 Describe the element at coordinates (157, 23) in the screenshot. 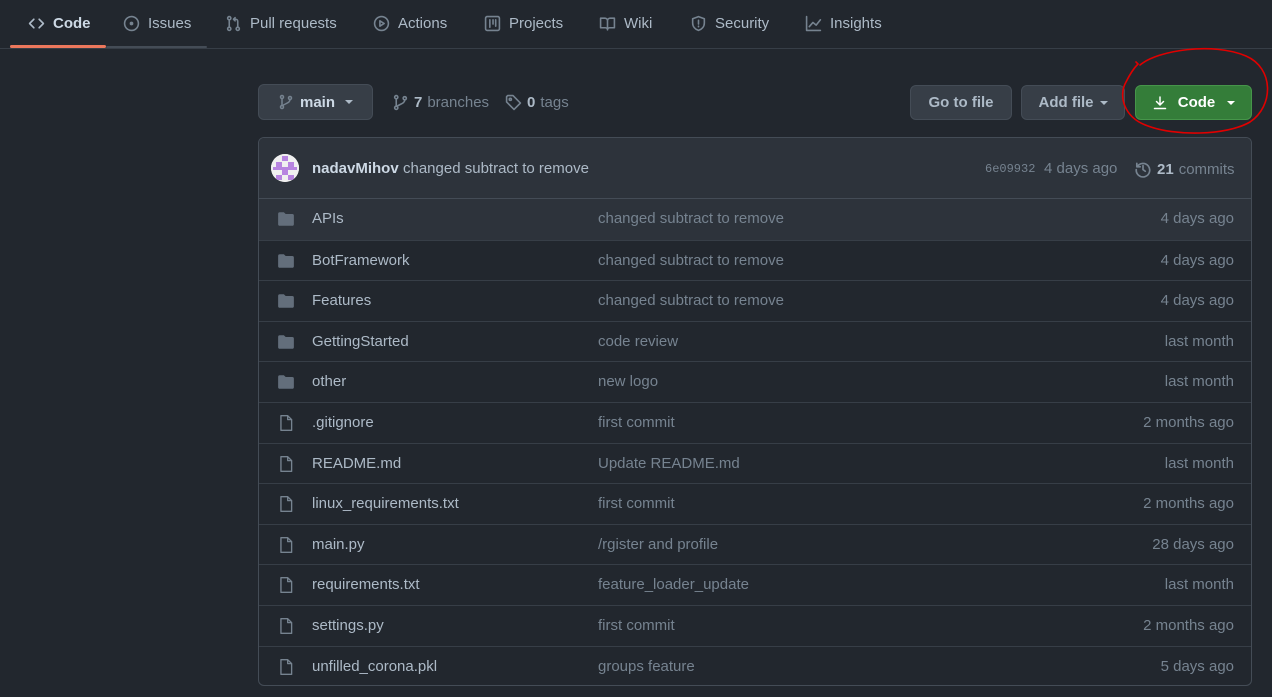

I see `tab-issues: Issues` at that location.